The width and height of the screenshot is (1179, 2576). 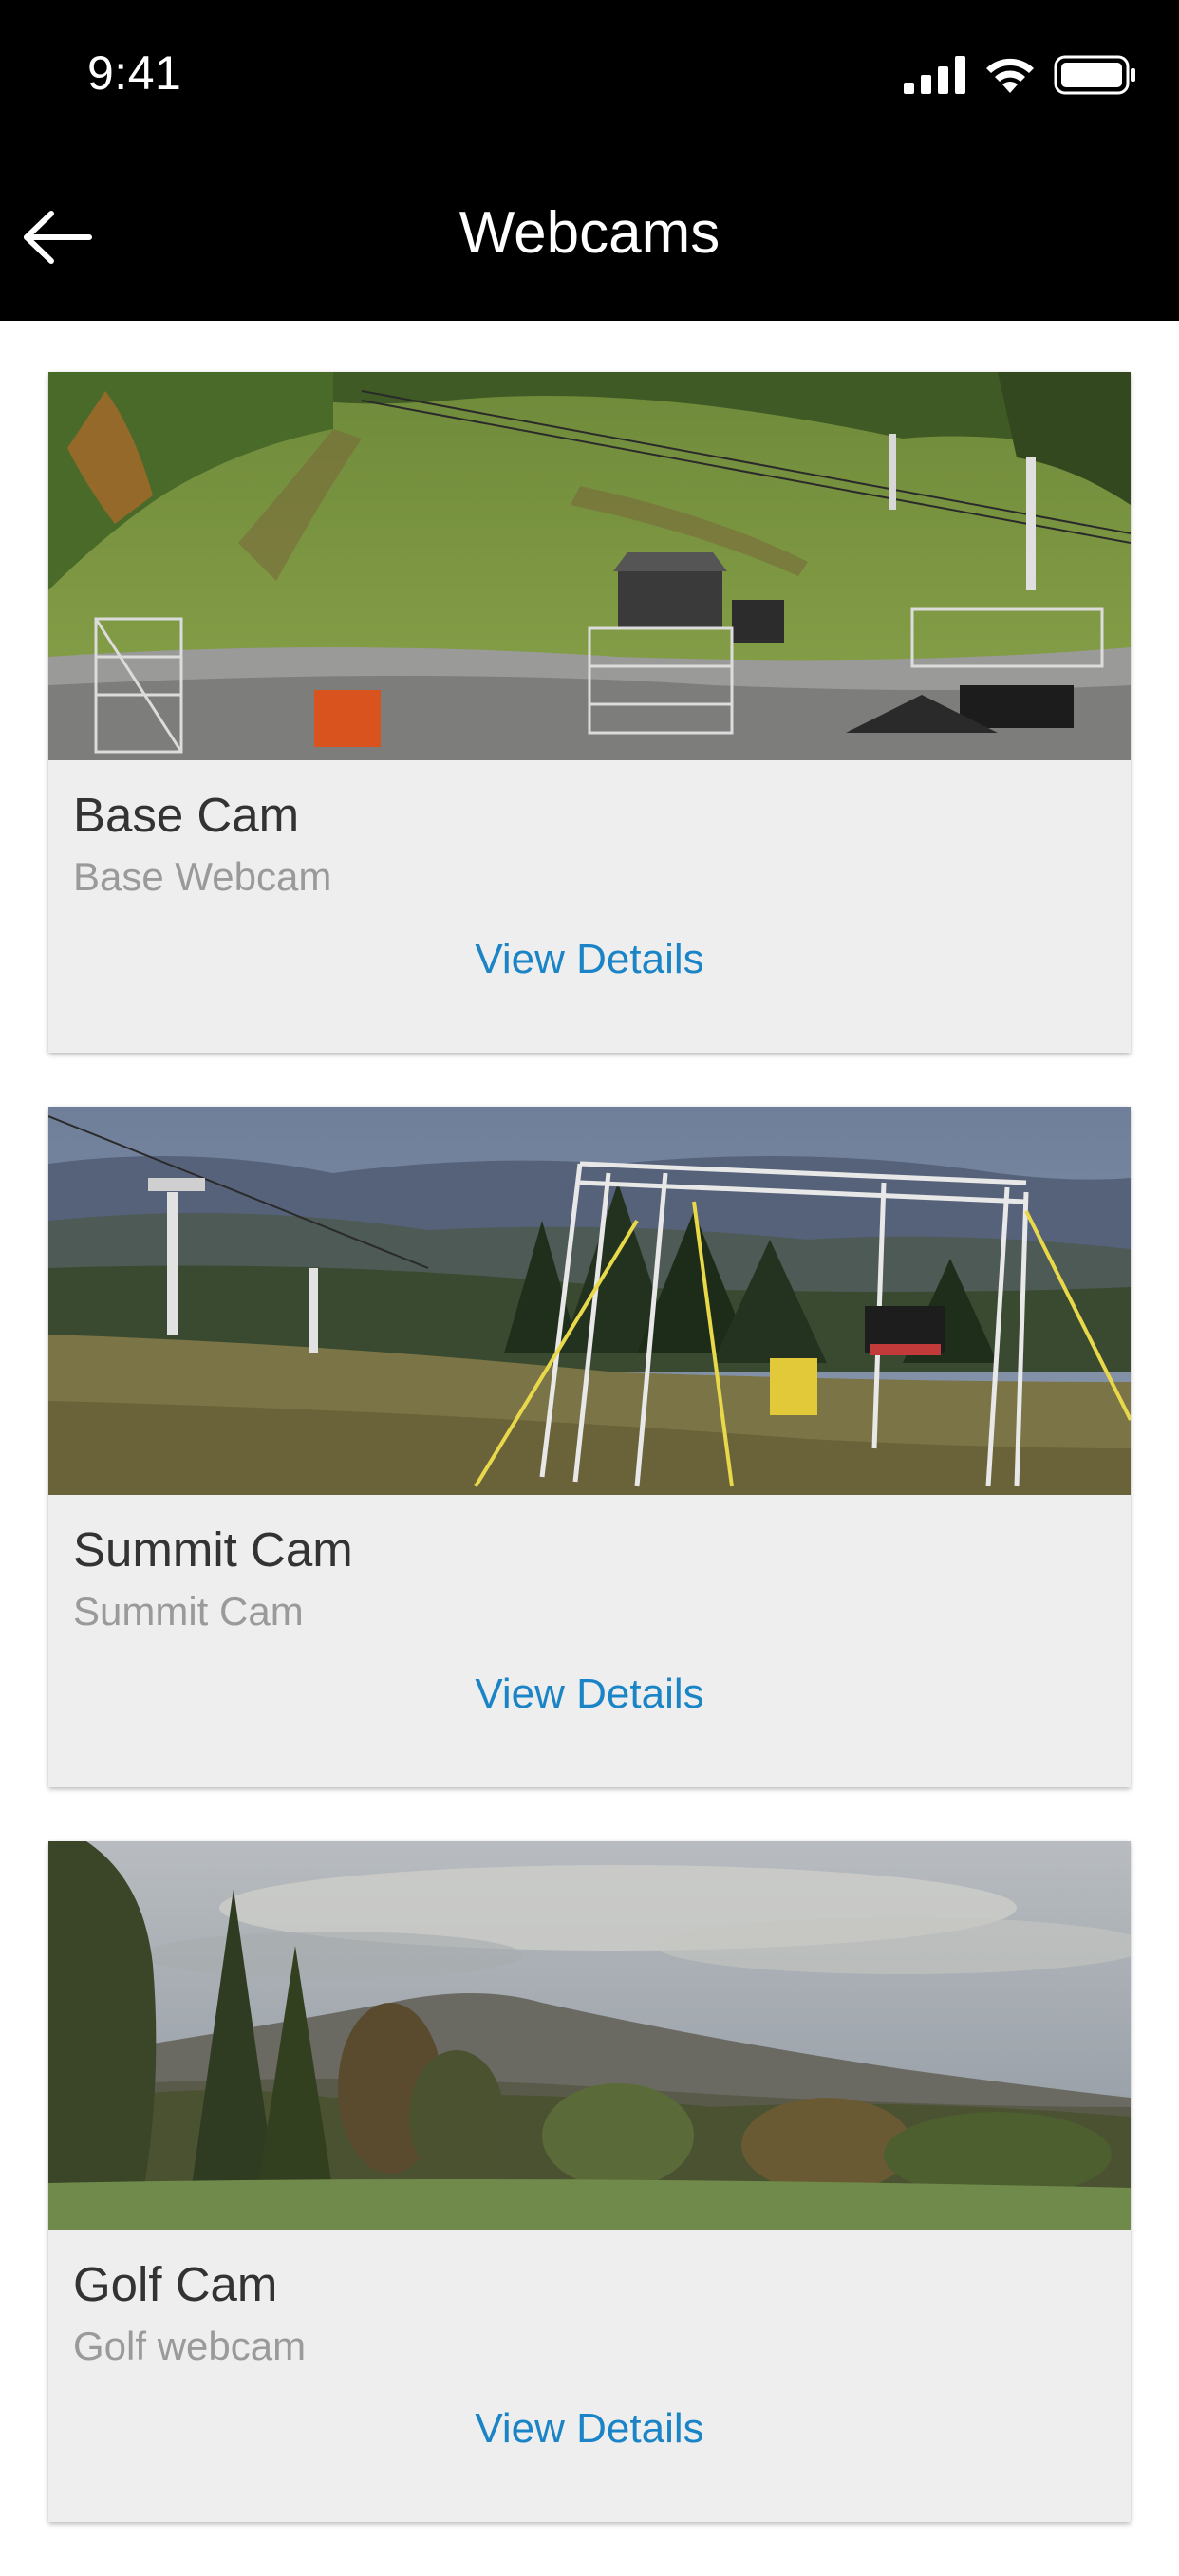 What do you see at coordinates (190, 2346) in the screenshot?
I see `webcam-subtitle: Golf webcam` at bounding box center [190, 2346].